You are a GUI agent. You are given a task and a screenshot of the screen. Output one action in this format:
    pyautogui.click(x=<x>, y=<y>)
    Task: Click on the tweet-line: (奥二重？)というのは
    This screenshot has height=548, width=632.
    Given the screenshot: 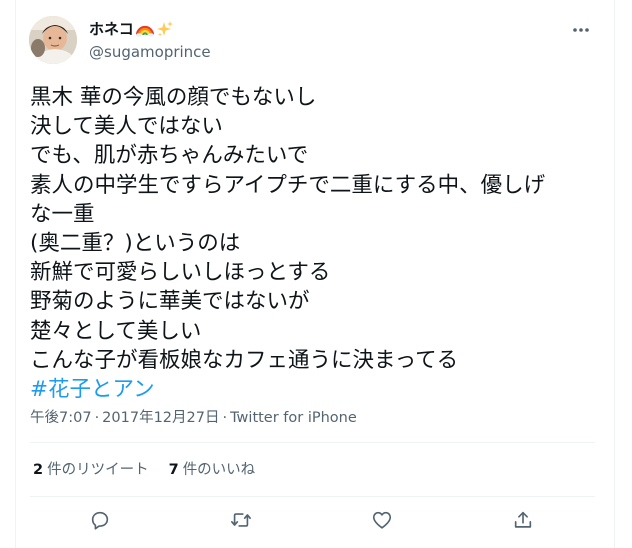 What is the action you would take?
    pyautogui.click(x=135, y=244)
    